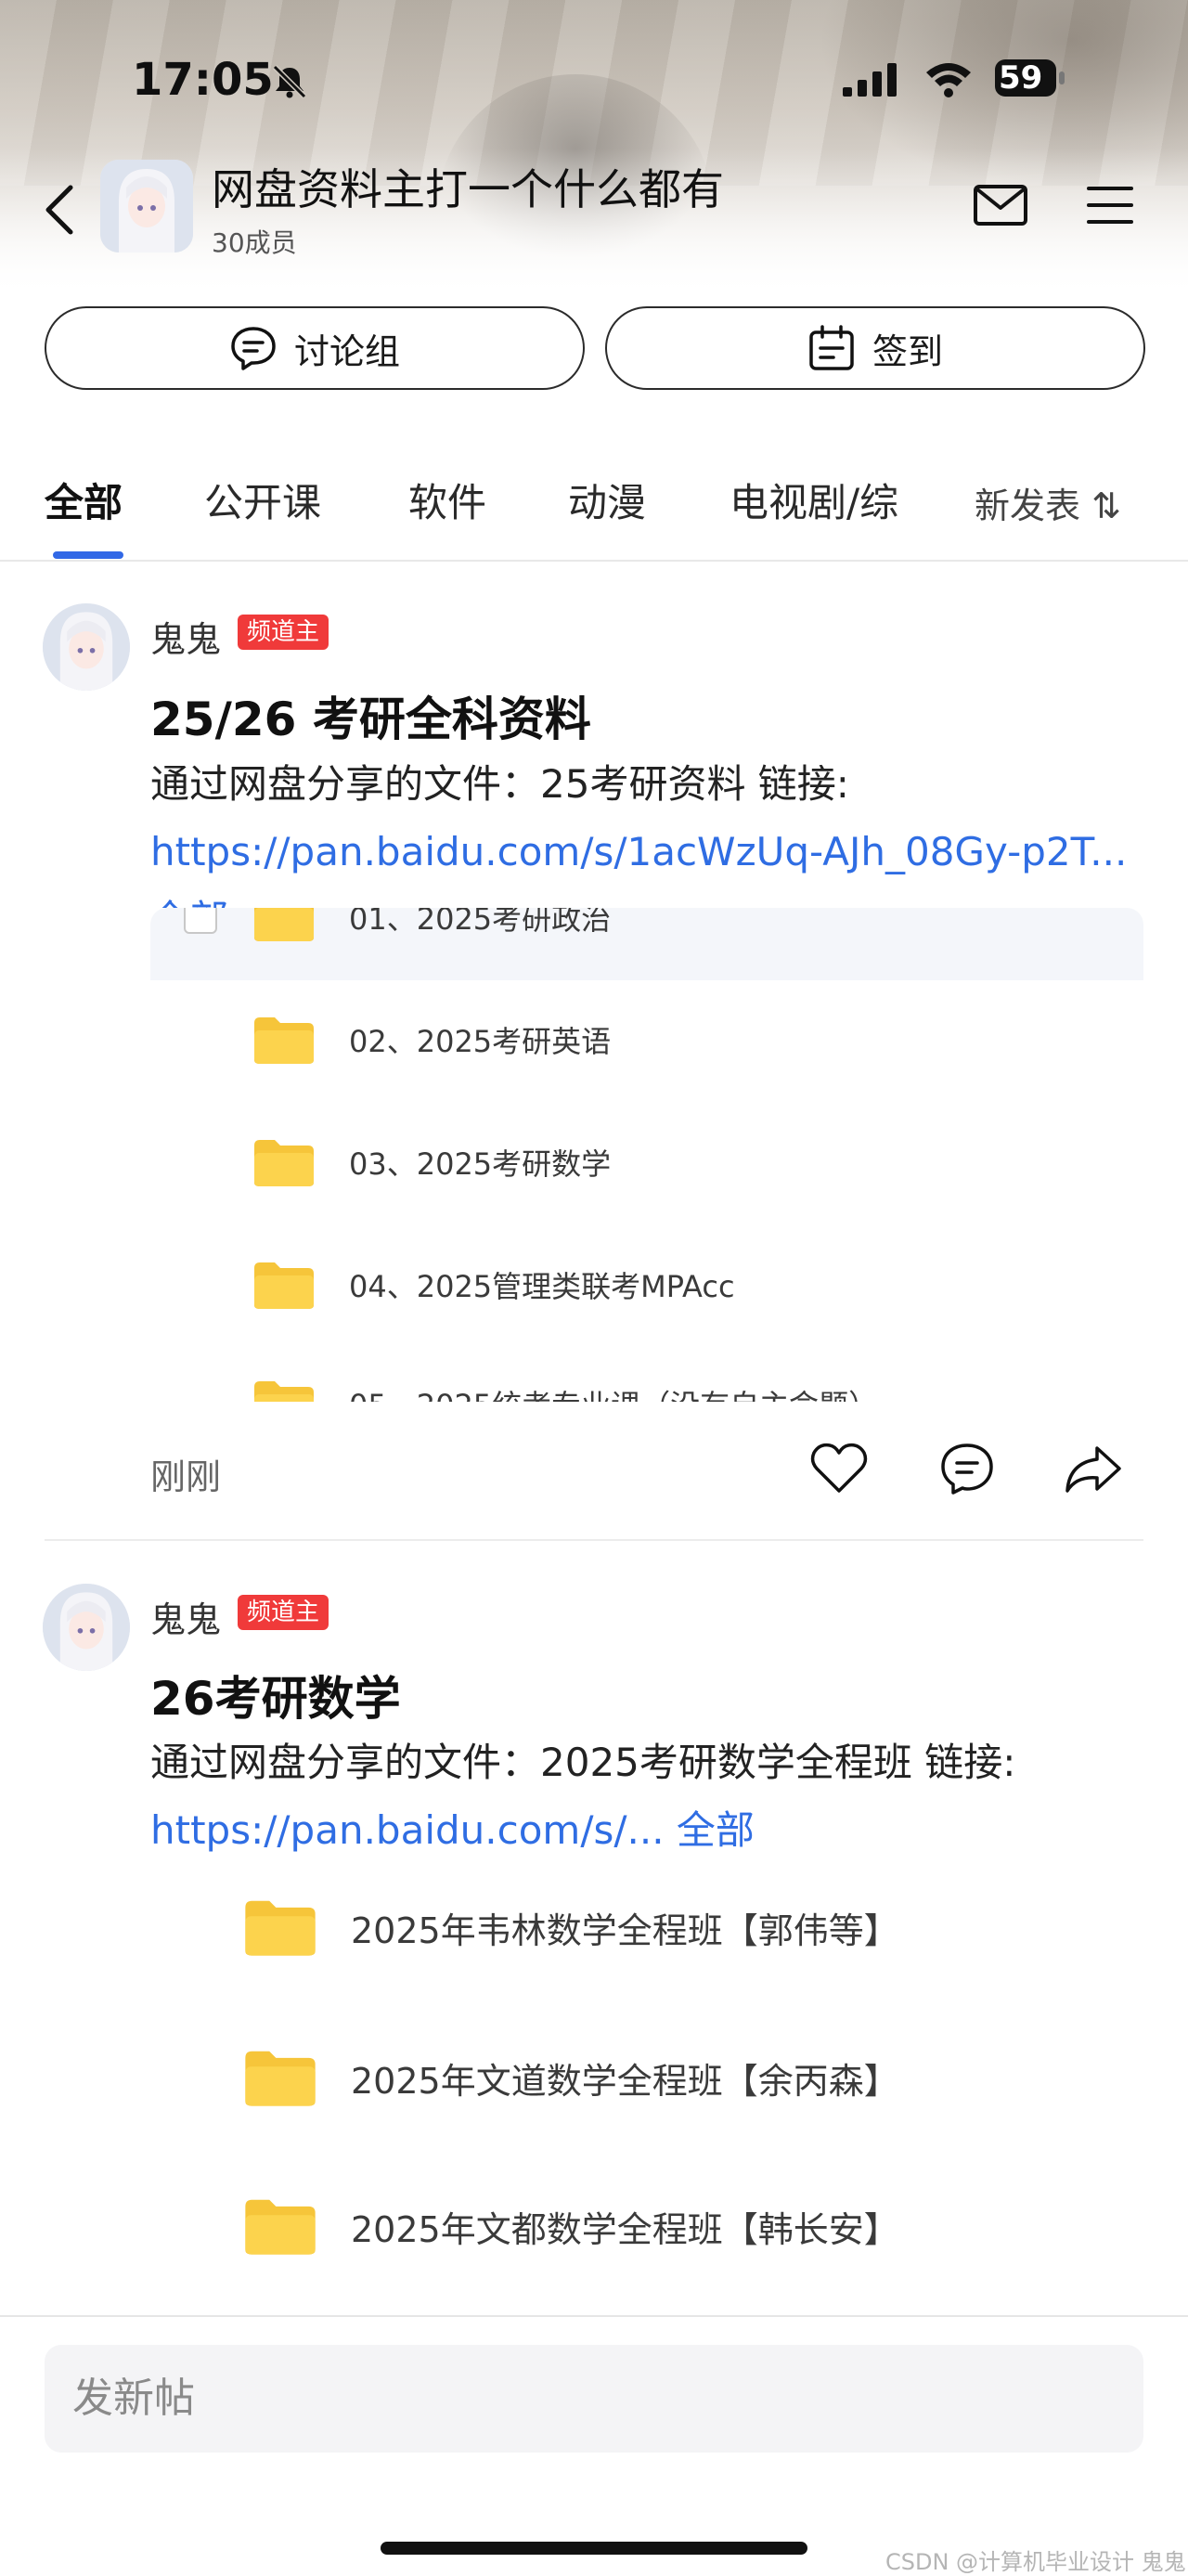 This screenshot has height=2576, width=1188. Describe the element at coordinates (542, 1286) in the screenshot. I see `file-name: 04、2025管理类联考MPAcc` at that location.